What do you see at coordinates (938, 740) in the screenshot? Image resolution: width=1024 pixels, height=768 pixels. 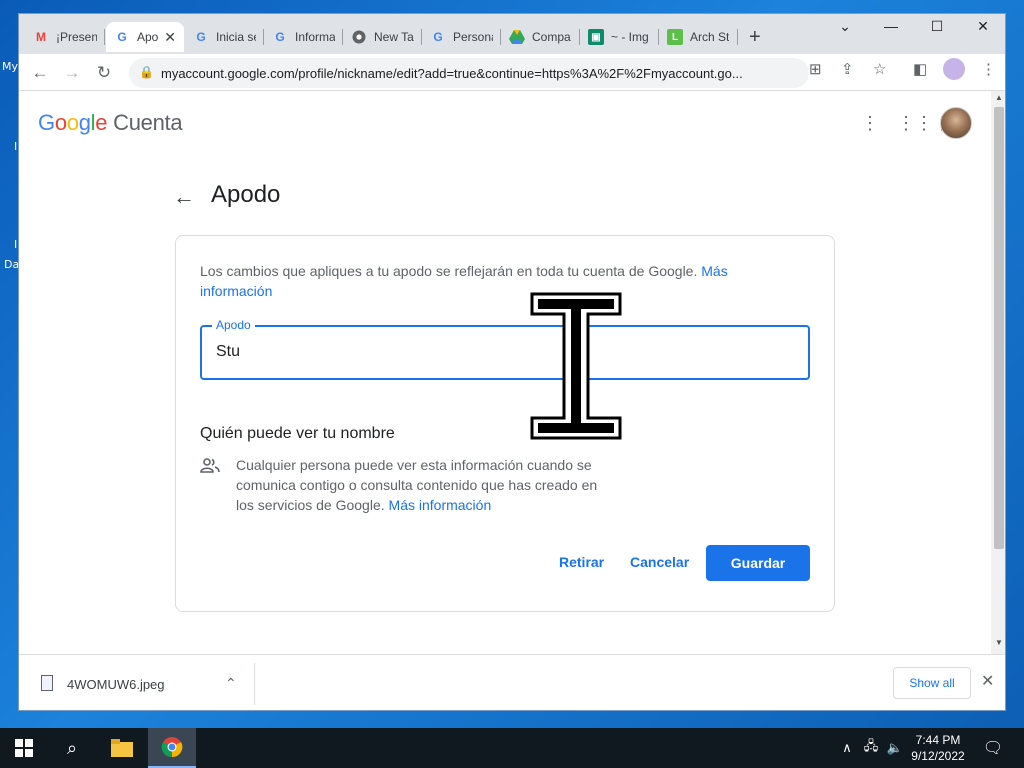 I see `clock-time: 7:44 PM` at bounding box center [938, 740].